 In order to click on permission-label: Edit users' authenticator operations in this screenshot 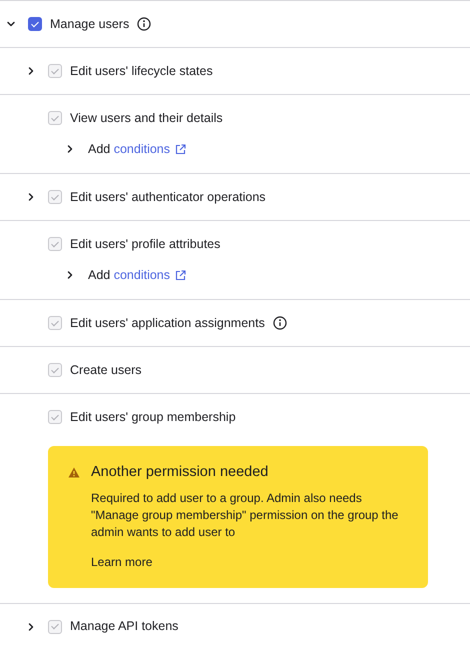, I will do `click(168, 197)`.